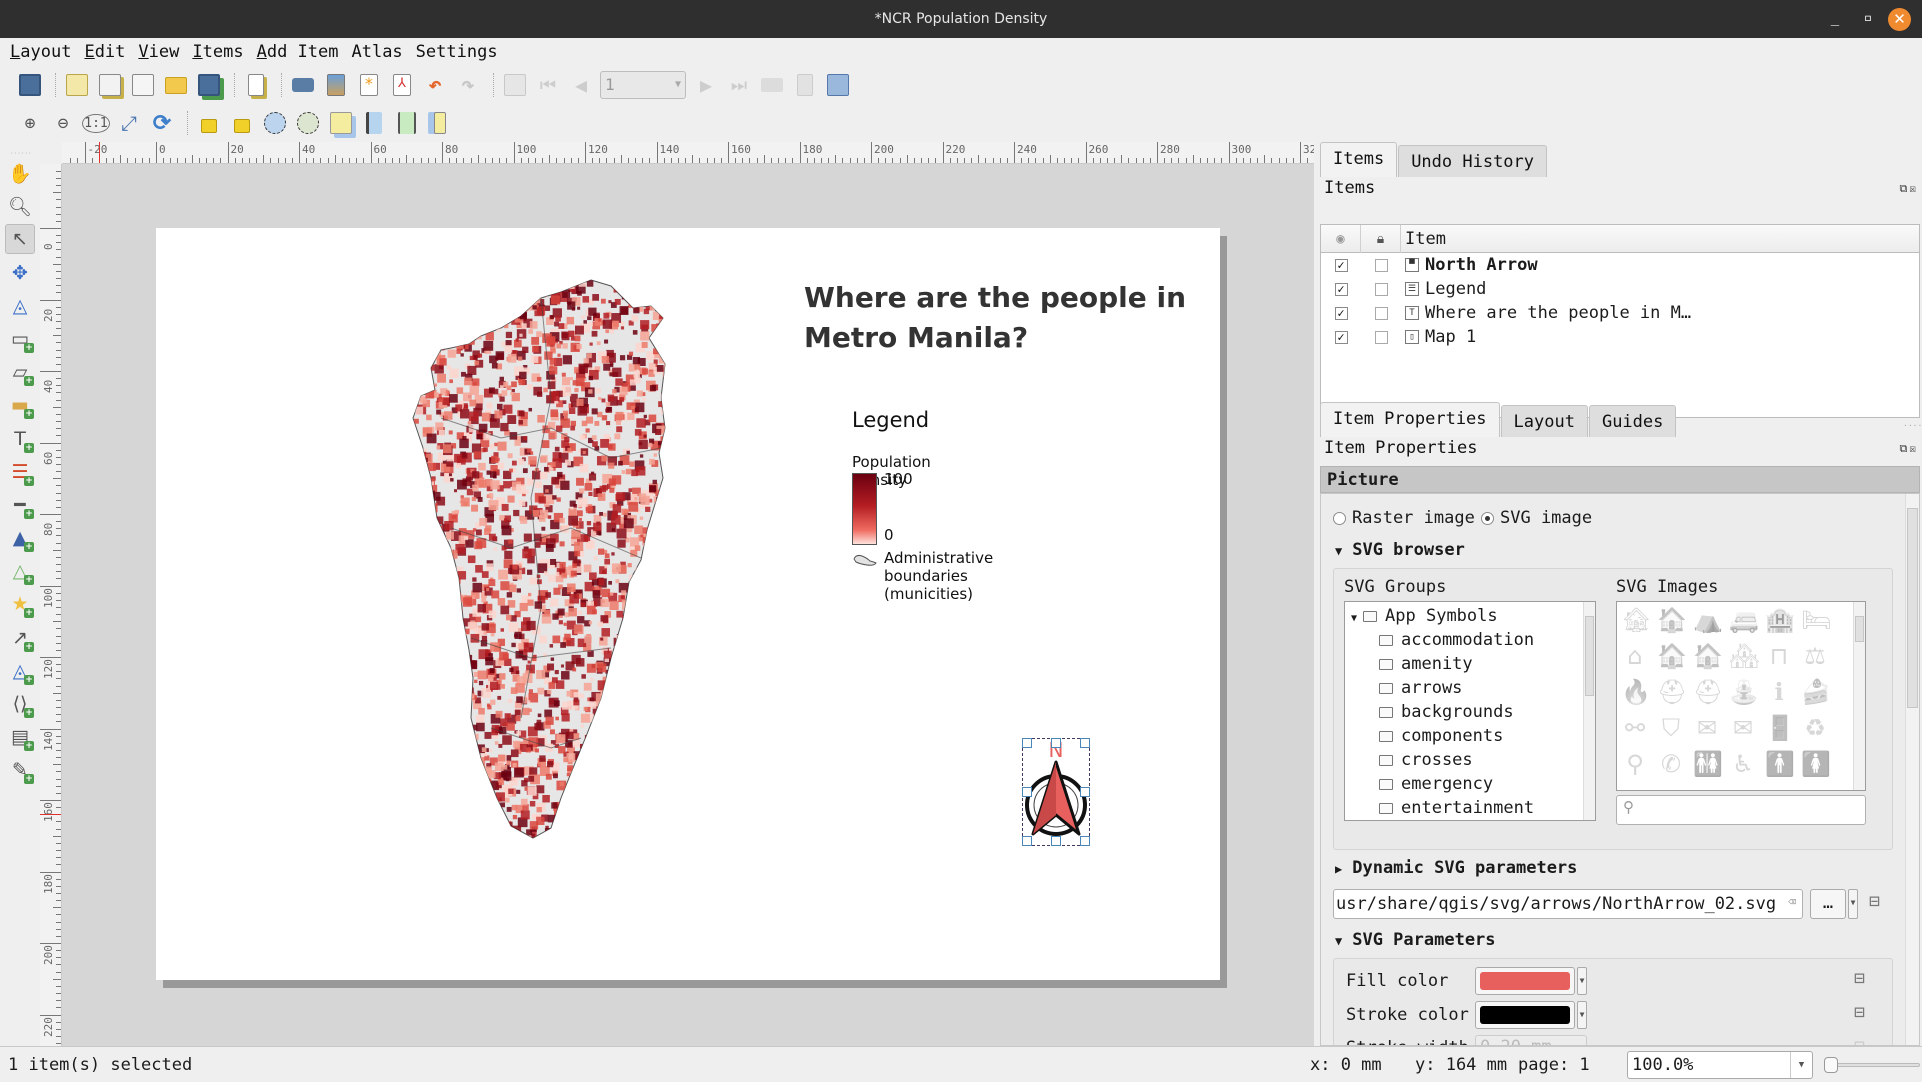 The width and height of the screenshot is (1922, 1082). Describe the element at coordinates (1536, 518) in the screenshot. I see `svg-image-radio: SVG image` at that location.